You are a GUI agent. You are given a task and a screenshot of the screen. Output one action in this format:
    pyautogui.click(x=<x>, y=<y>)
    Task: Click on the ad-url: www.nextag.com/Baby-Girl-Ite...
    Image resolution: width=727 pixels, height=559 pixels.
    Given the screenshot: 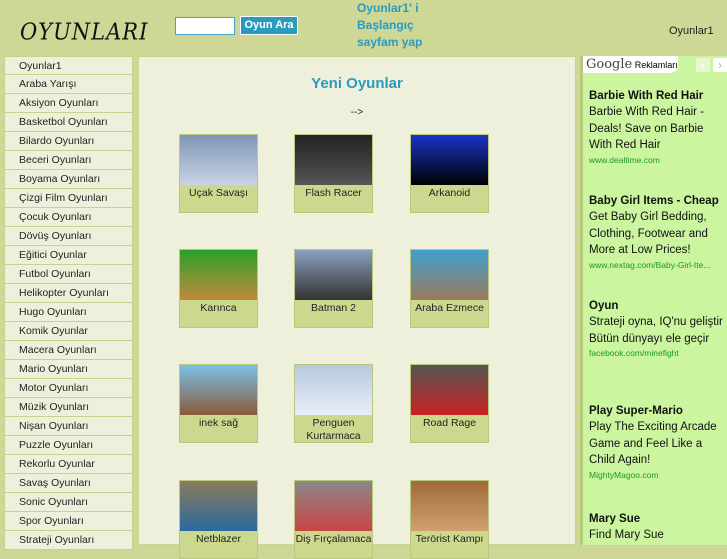 What is the action you would take?
    pyautogui.click(x=658, y=265)
    